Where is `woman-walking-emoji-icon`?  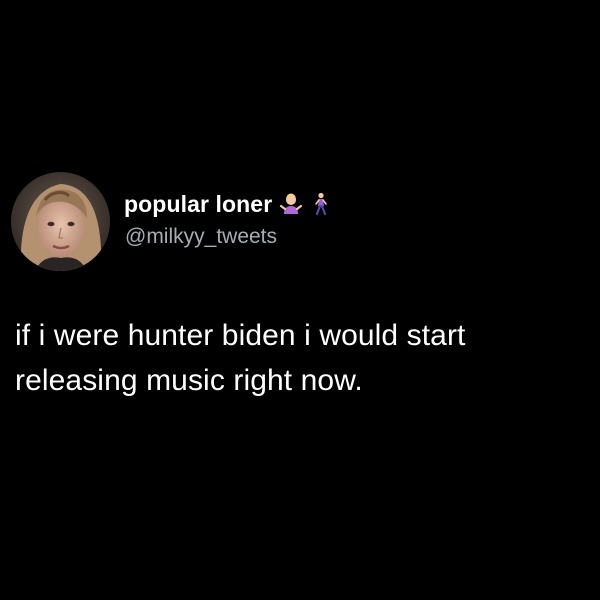 woman-walking-emoji-icon is located at coordinates (321, 204).